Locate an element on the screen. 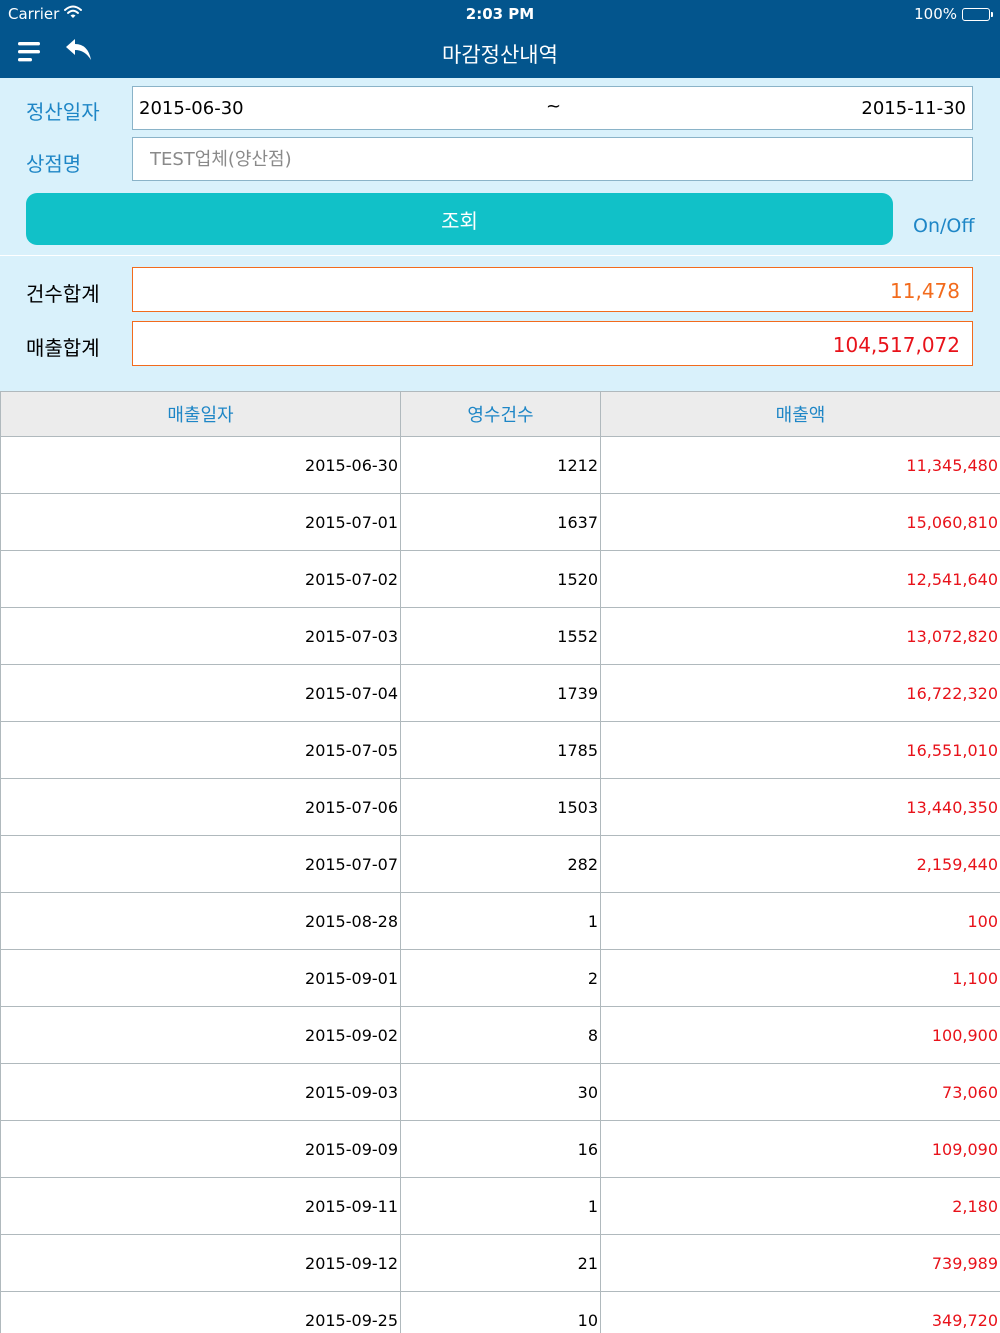 Image resolution: width=1000 pixels, height=1333 pixels. store-name-input is located at coordinates (552, 159).